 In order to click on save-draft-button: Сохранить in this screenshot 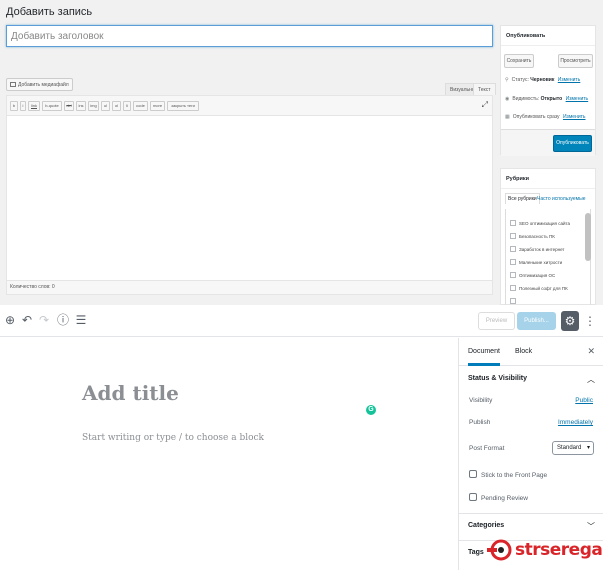, I will do `click(519, 61)`.